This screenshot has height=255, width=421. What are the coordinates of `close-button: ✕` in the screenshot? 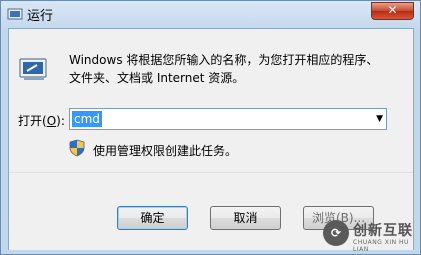 It's located at (392, 11).